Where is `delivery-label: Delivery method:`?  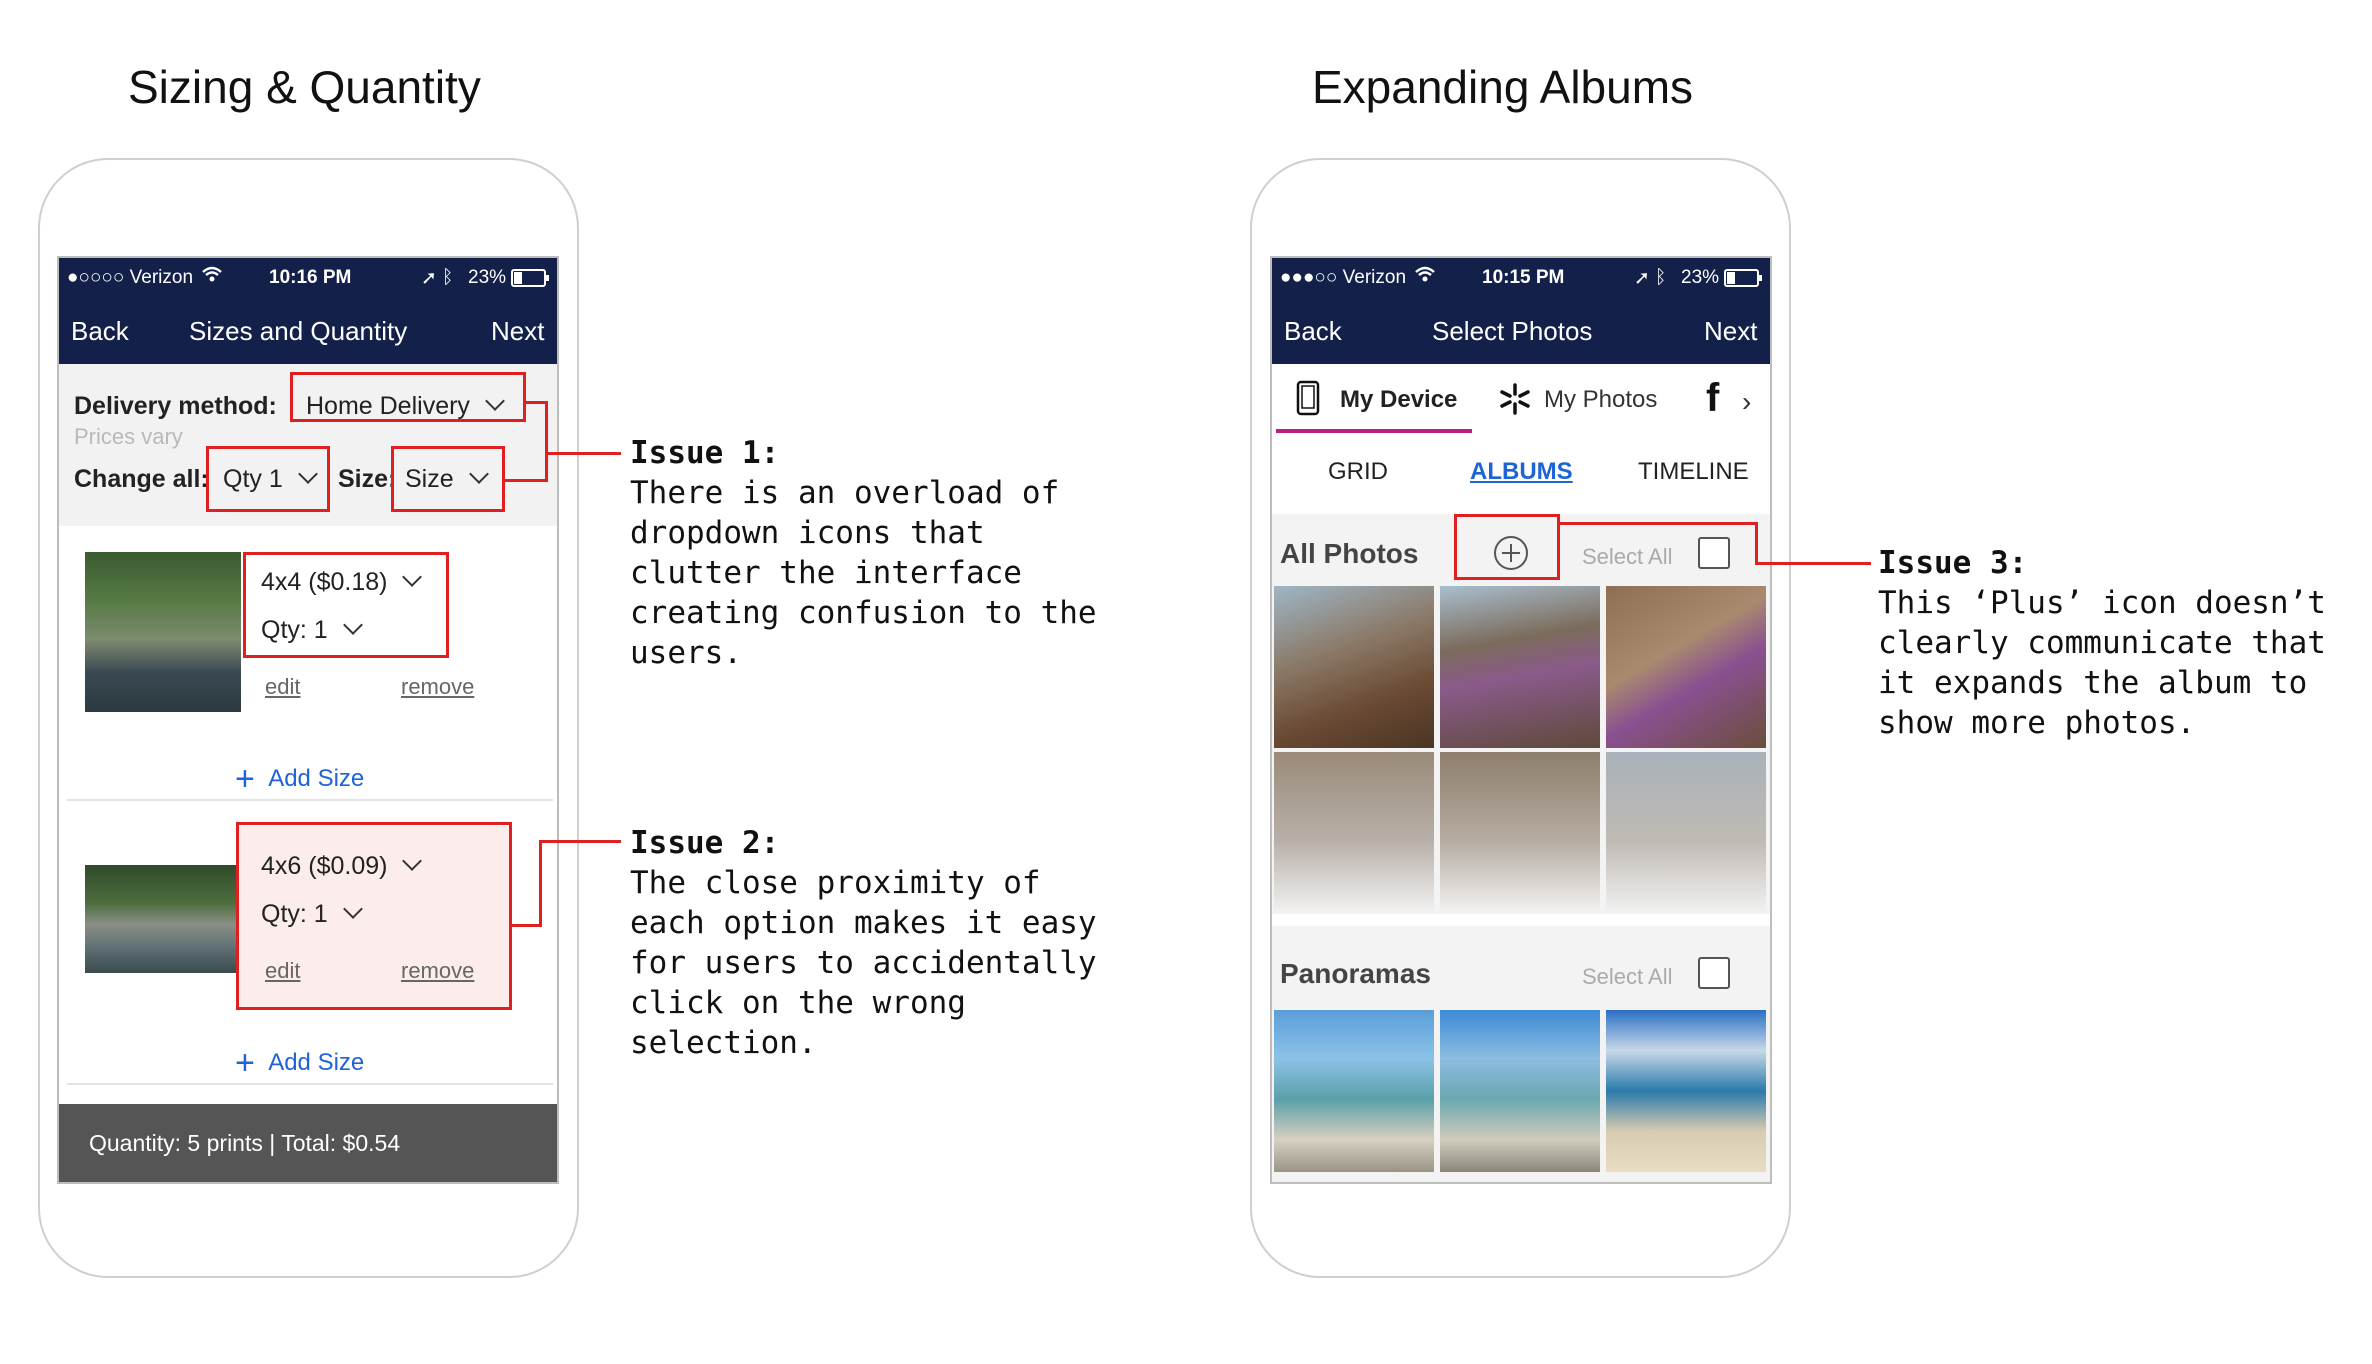
delivery-label: Delivery method: is located at coordinates (175, 406).